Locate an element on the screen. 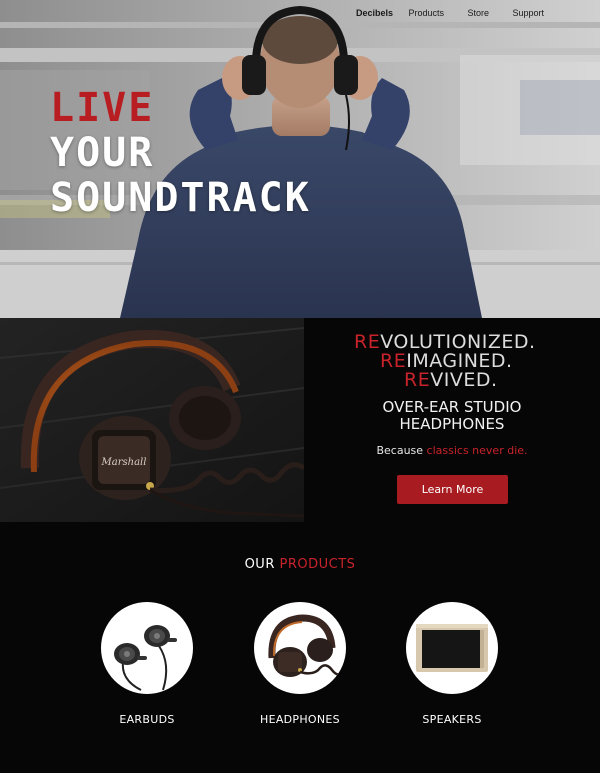  feature-slogan: Because classics never die. is located at coordinates (452, 450).